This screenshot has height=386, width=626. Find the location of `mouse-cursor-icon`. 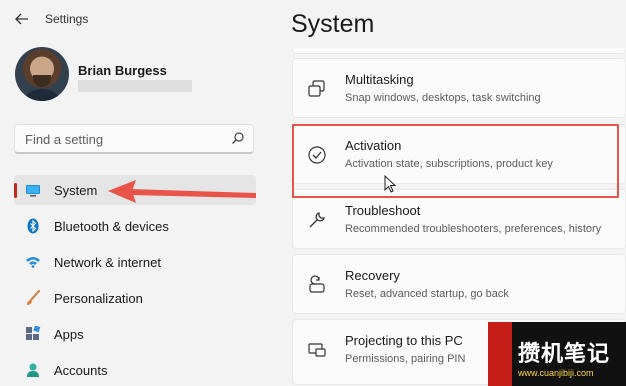

mouse-cursor-icon is located at coordinates (390, 184).